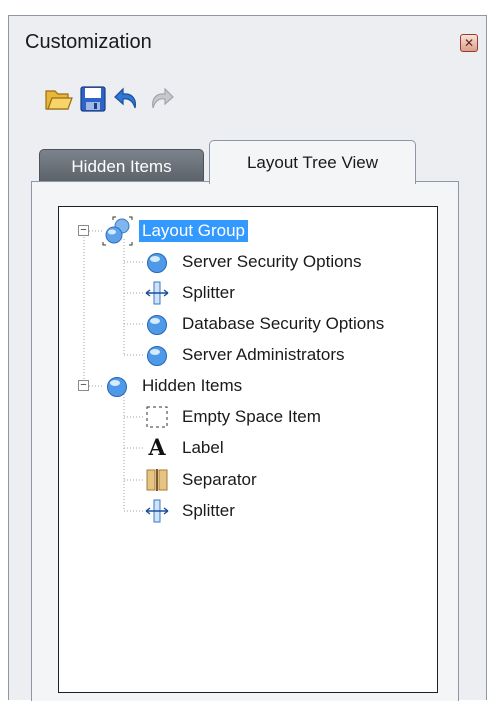 The height and width of the screenshot is (701, 495). I want to click on window-title: Customization, so click(88, 42).